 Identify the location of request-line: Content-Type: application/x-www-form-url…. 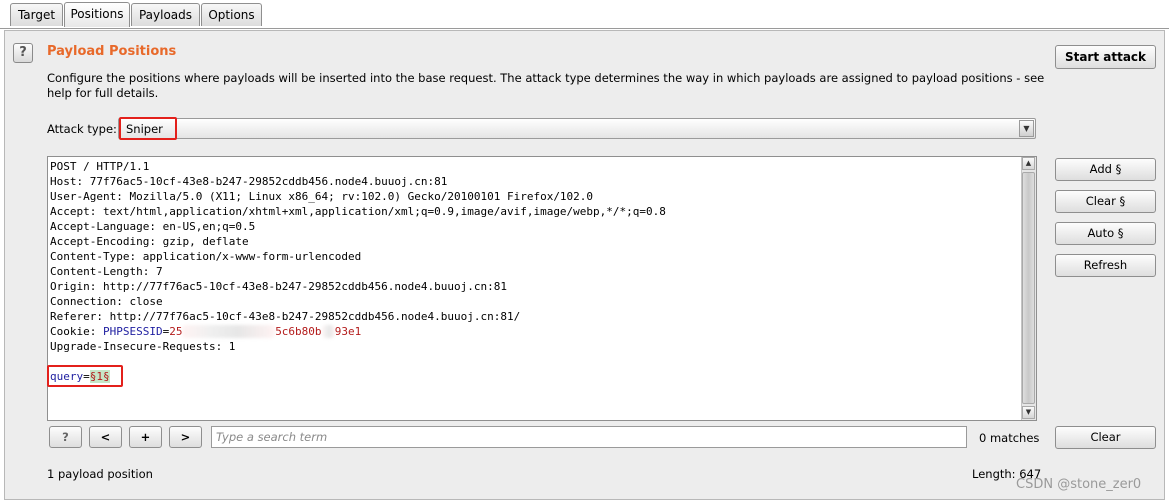
(206, 256).